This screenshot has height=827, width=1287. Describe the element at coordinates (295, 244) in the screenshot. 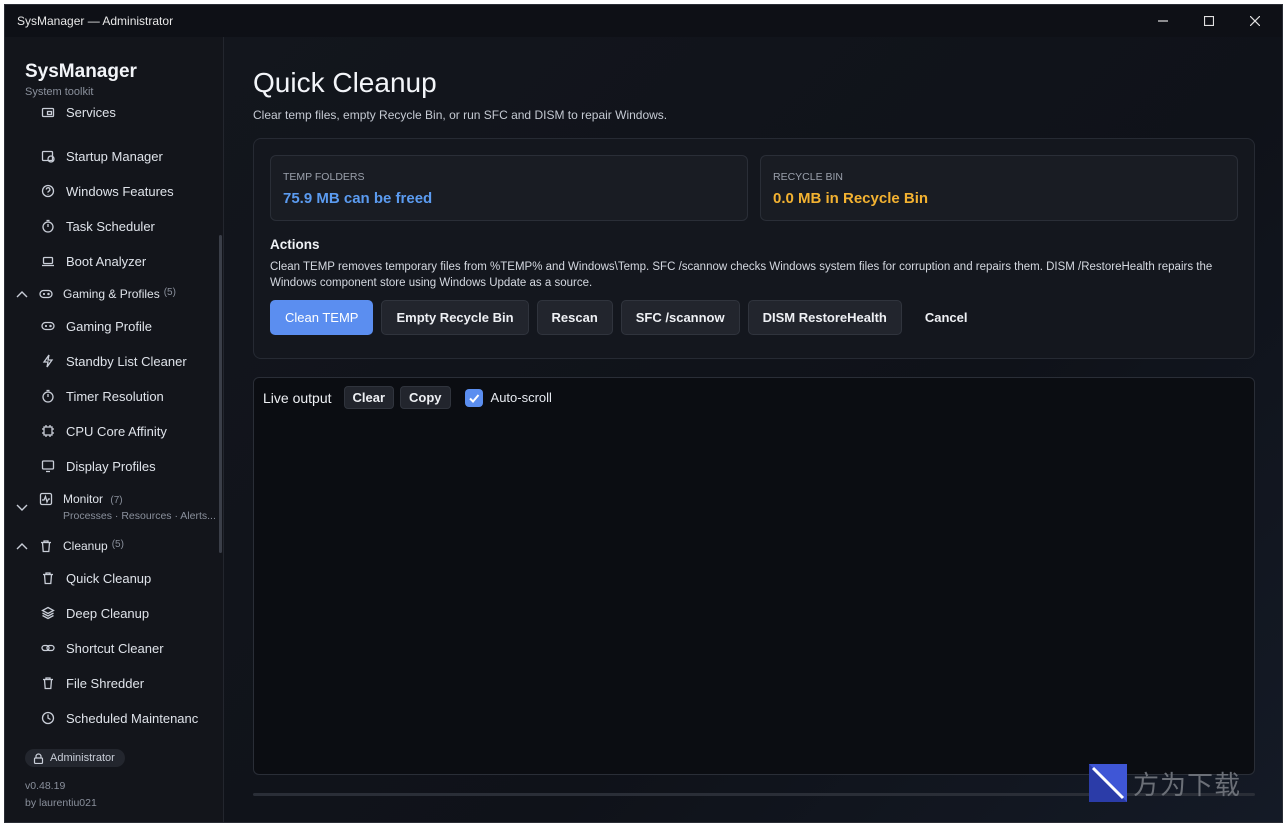

I see `actions-heading: Actions` at that location.